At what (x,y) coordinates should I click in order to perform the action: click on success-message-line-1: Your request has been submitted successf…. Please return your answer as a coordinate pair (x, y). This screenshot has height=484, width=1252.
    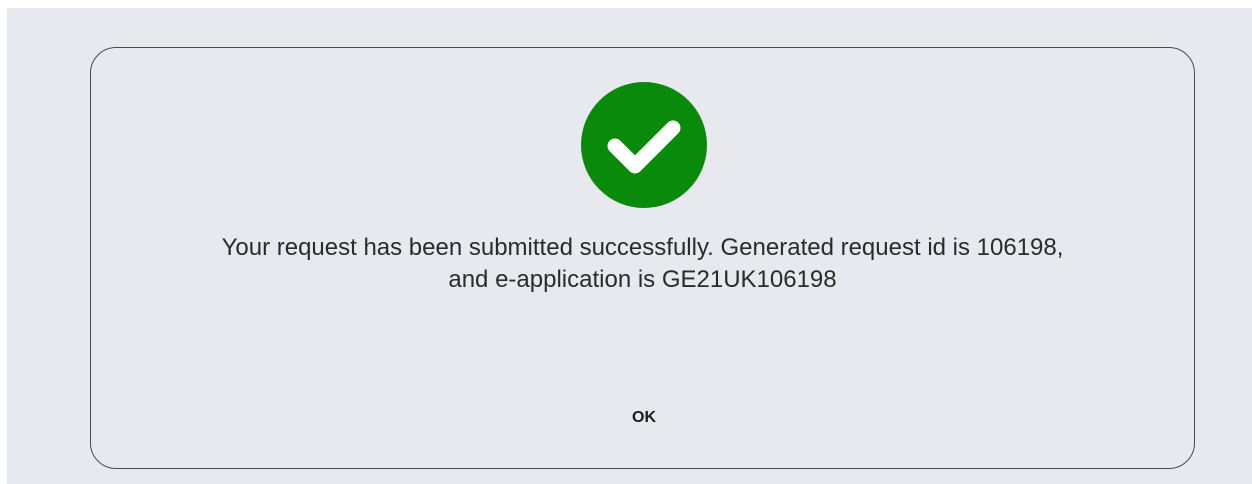
    Looking at the image, I should click on (642, 247).